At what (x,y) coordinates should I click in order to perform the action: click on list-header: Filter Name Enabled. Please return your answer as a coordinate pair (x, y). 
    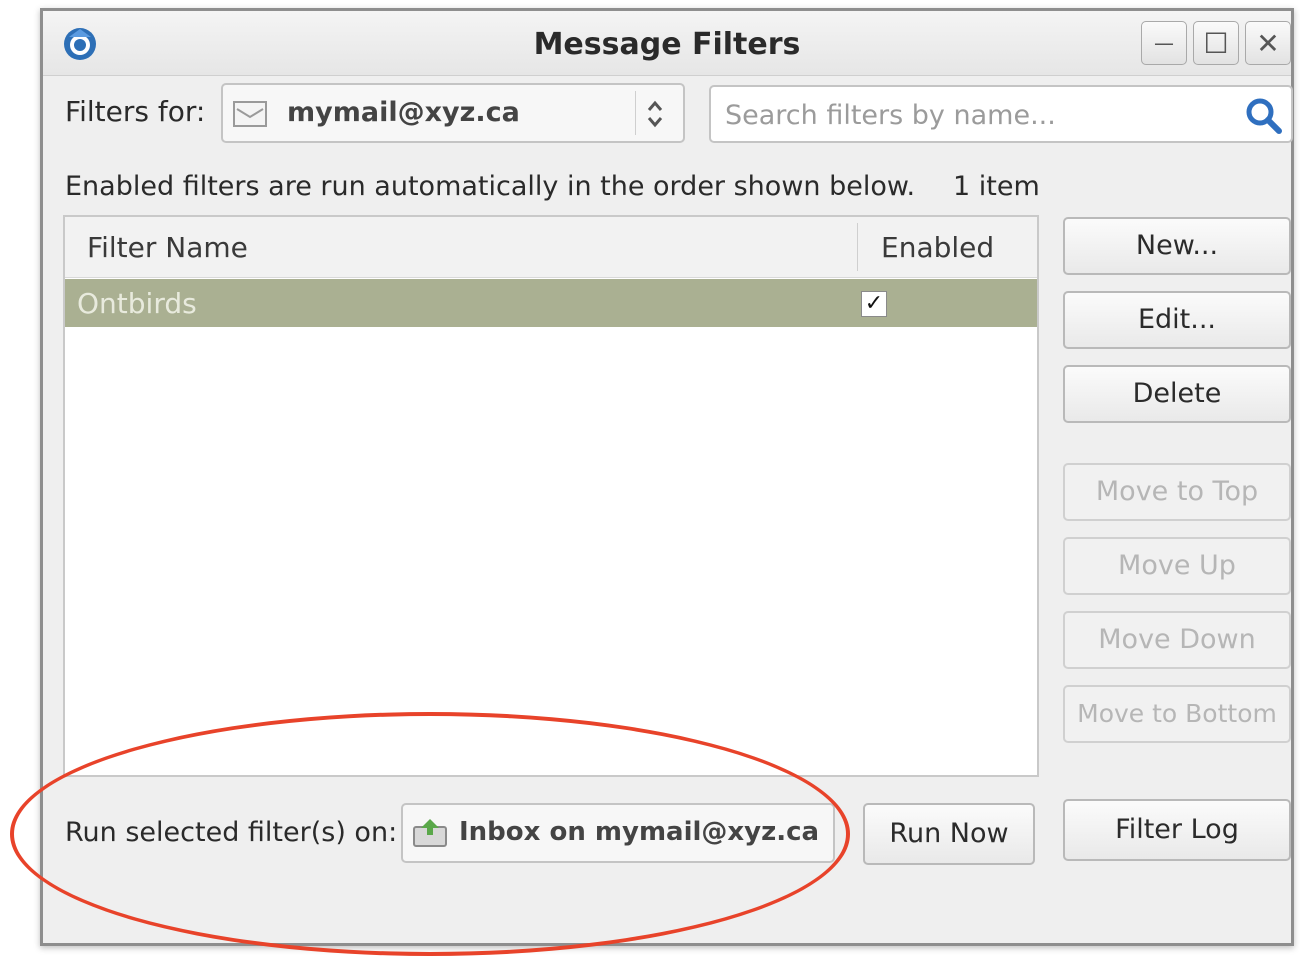
    Looking at the image, I should click on (551, 247).